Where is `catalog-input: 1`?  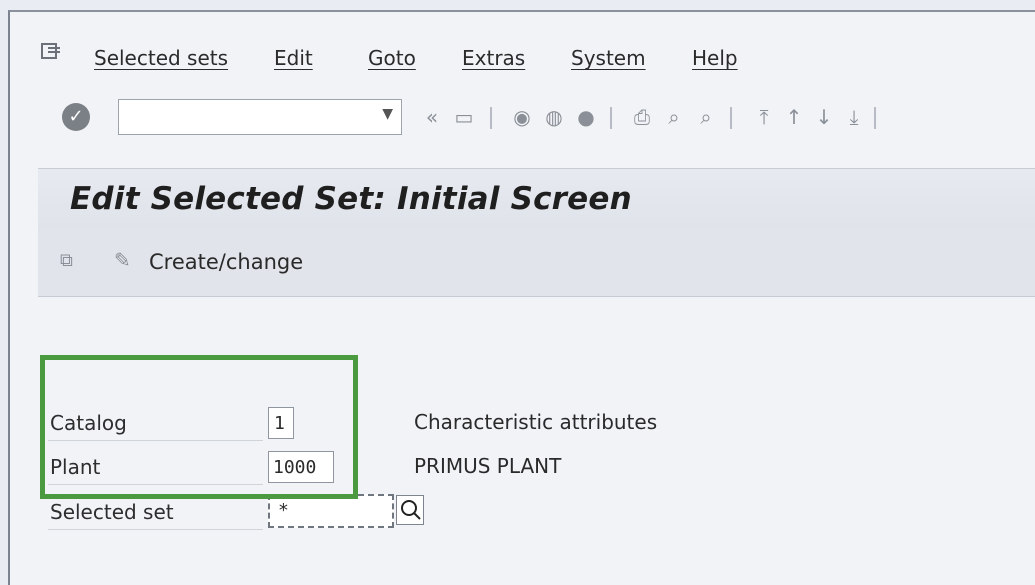 catalog-input: 1 is located at coordinates (281, 423).